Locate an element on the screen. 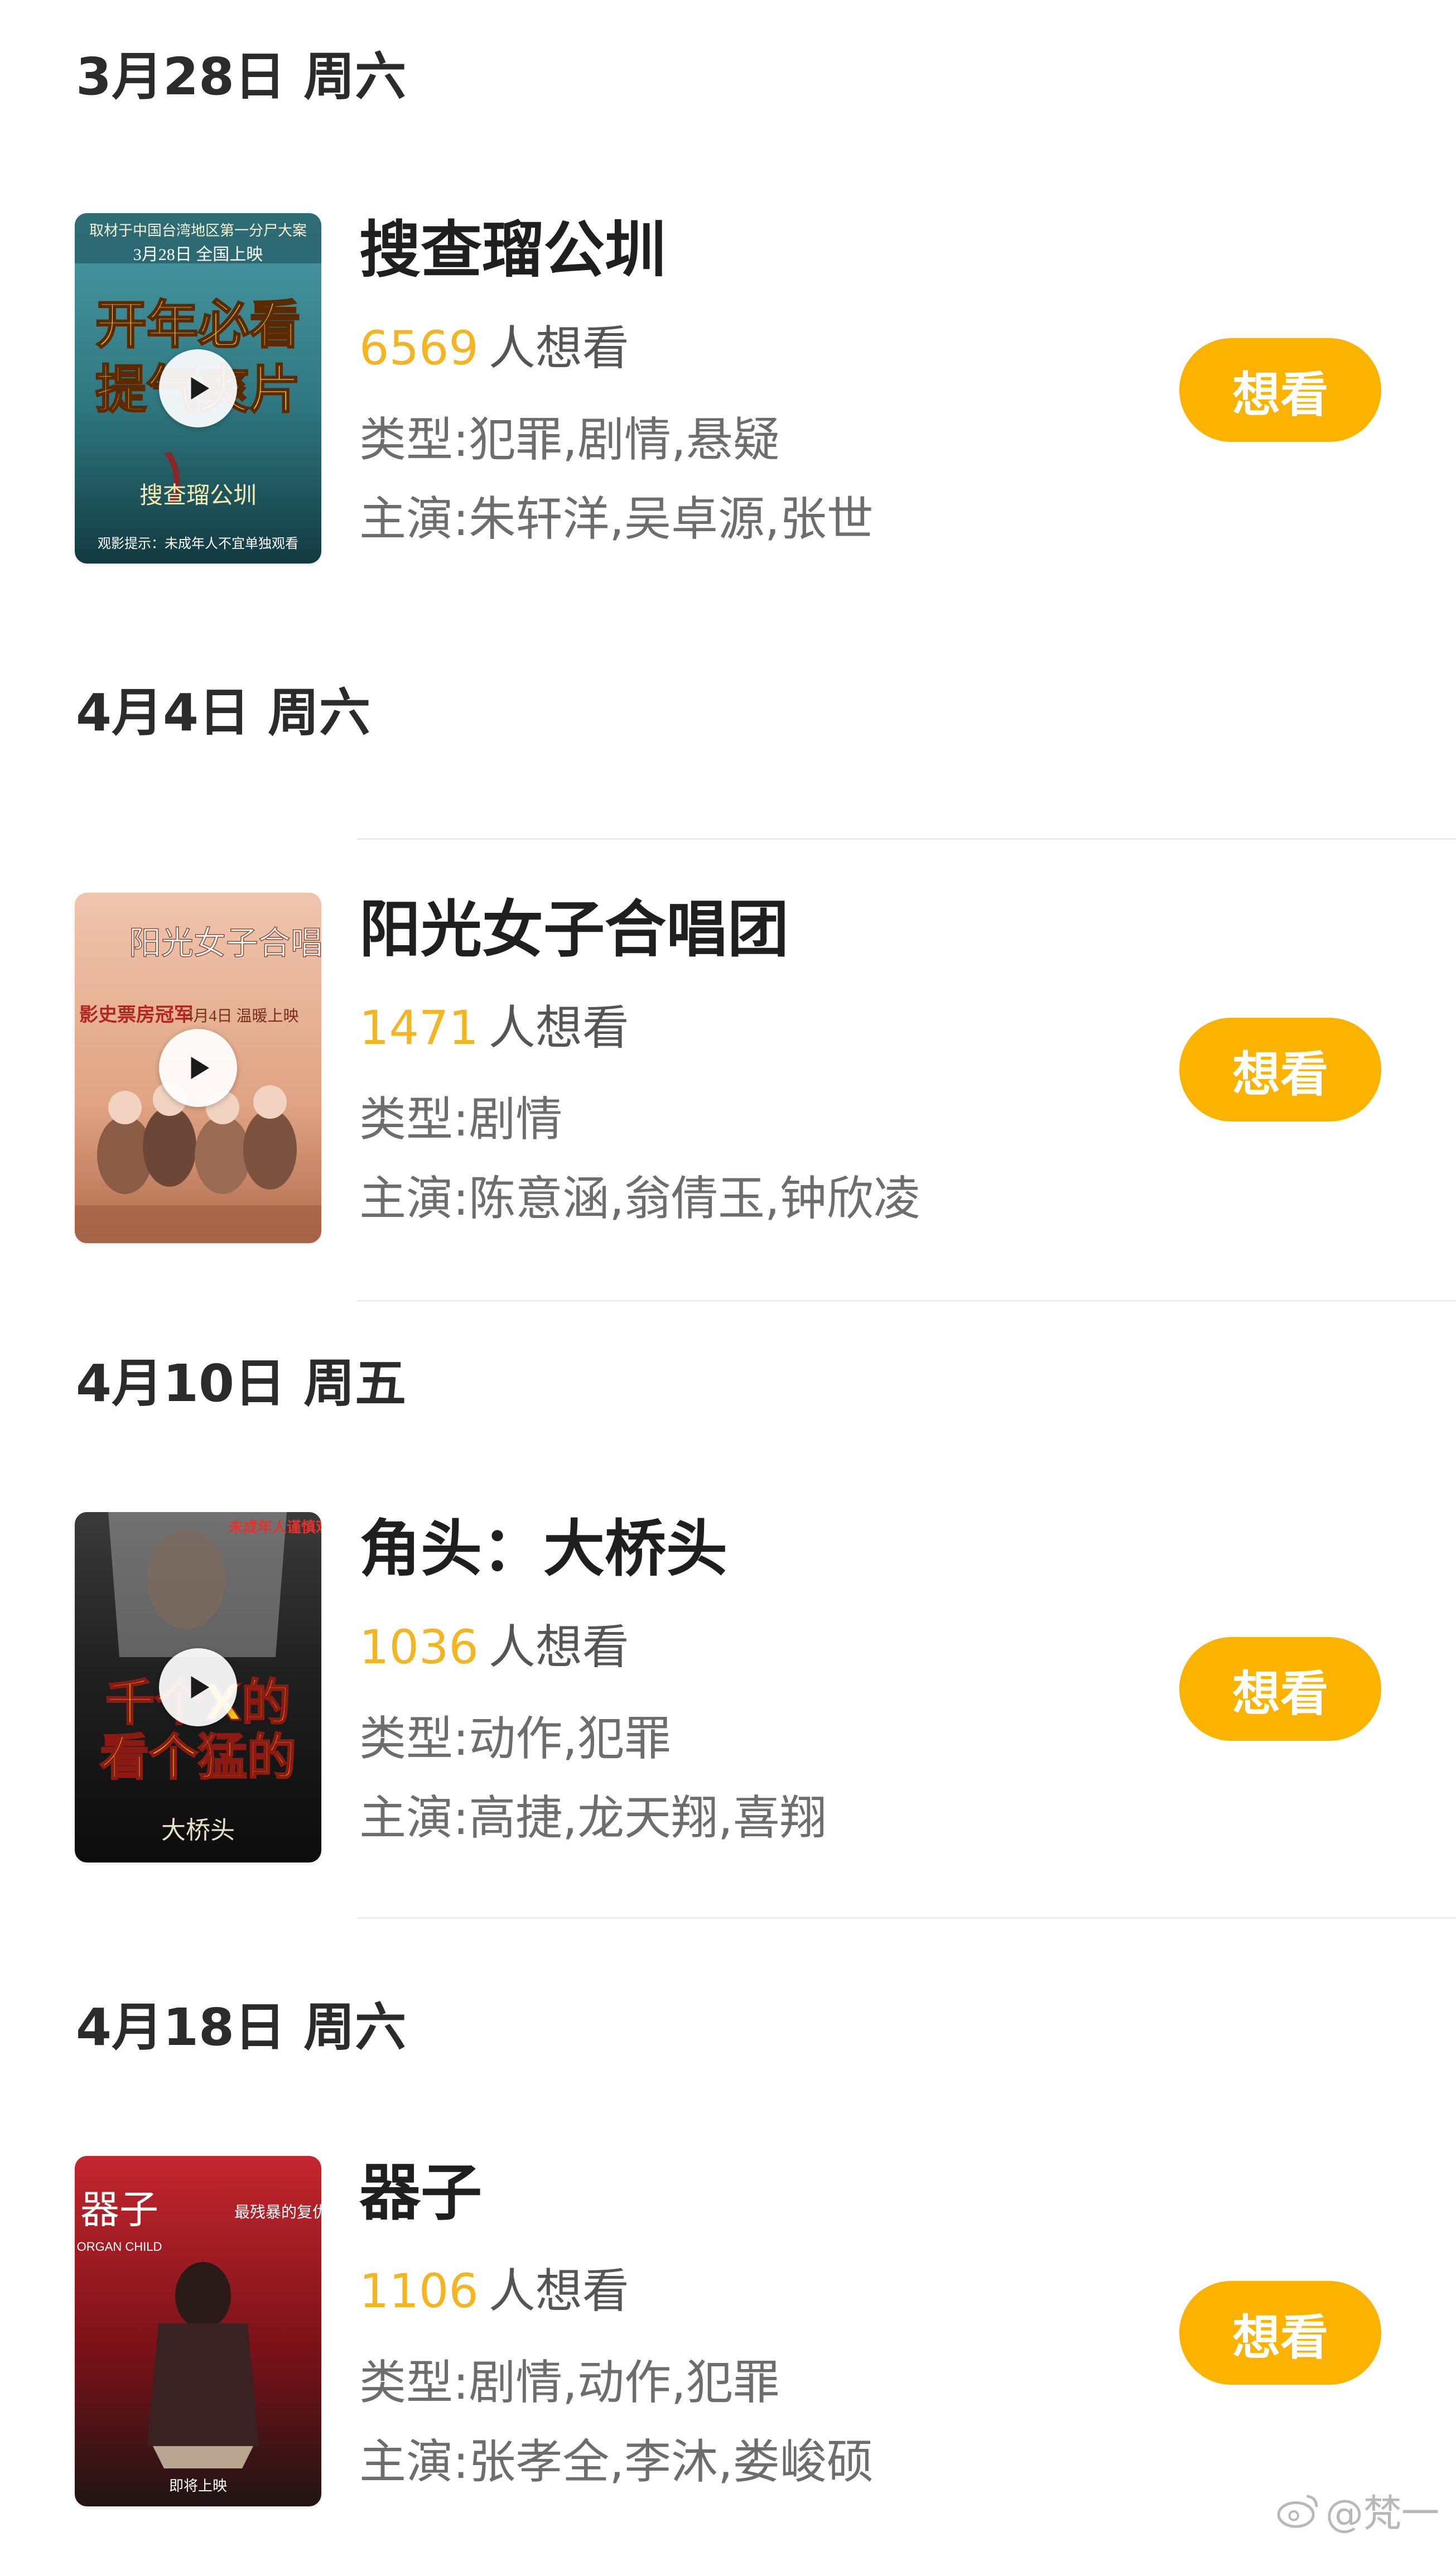 The image size is (1456, 2551). genre-line: 类型:剧情 is located at coordinates (461, 1119).